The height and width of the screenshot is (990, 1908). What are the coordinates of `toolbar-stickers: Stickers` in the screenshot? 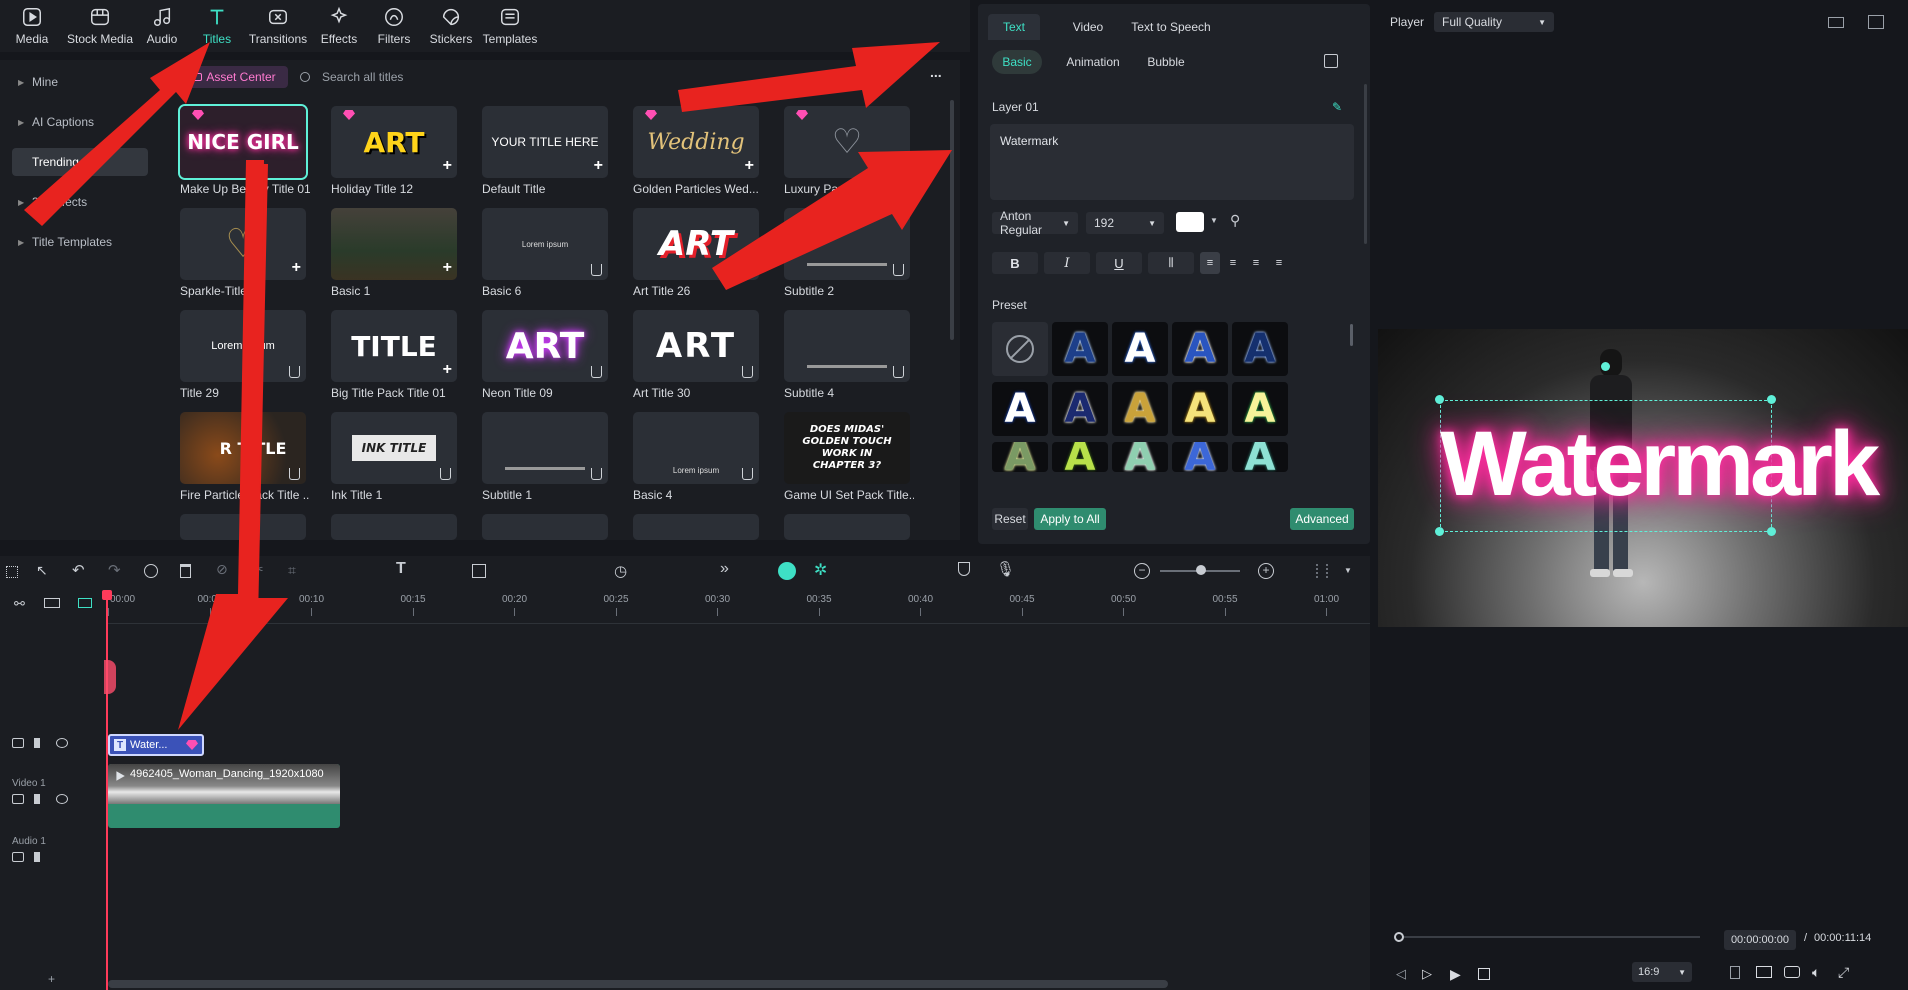 It's located at (451, 26).